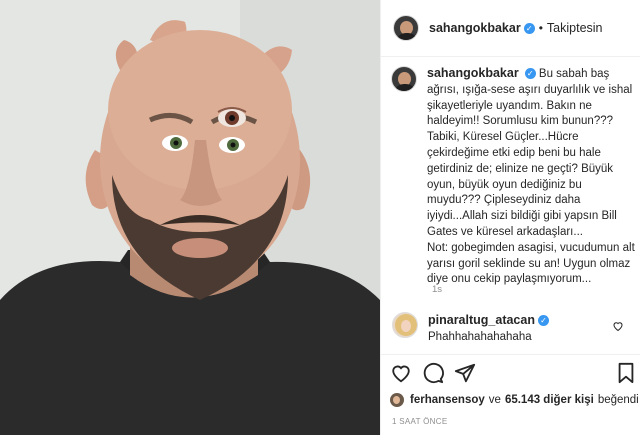  I want to click on comment-row: pinaraltug_atacan ✓ Phahhahahahahaha, so click(512, 328).